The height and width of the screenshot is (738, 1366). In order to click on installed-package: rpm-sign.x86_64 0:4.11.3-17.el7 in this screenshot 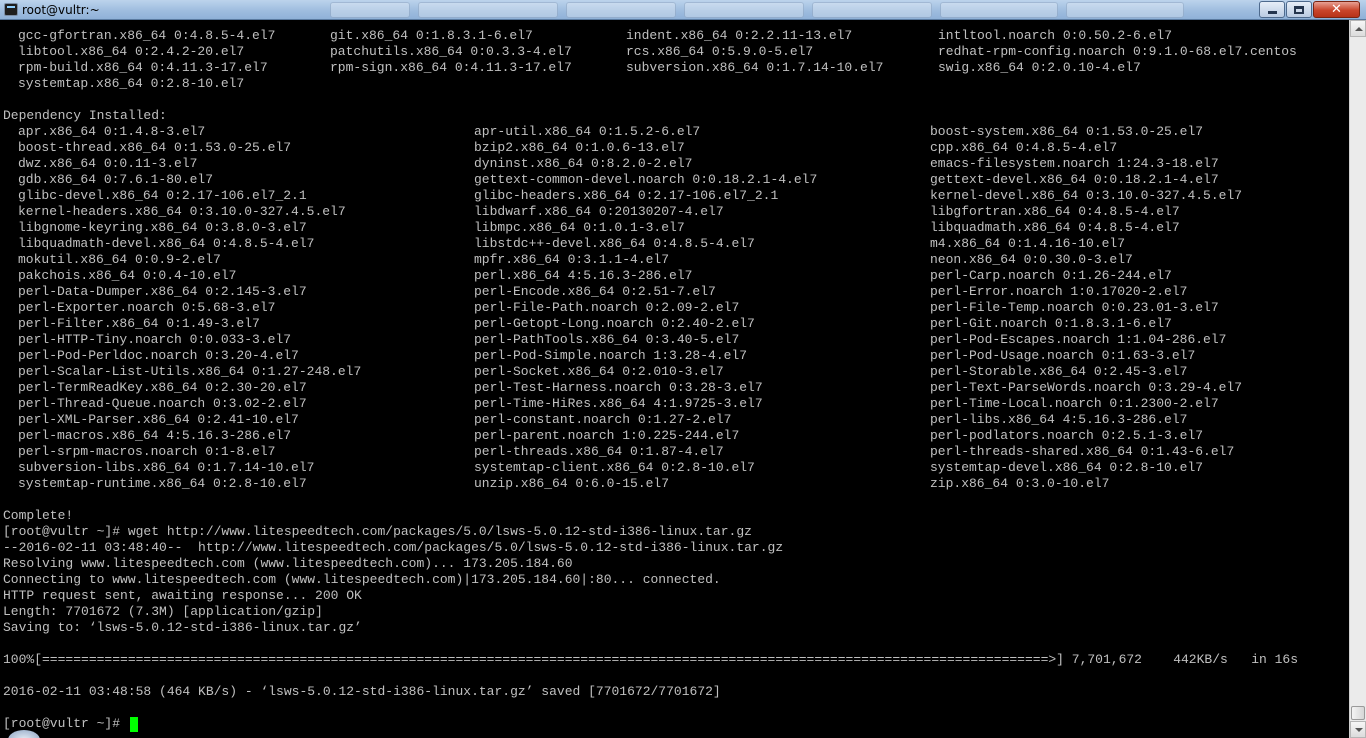, I will do `click(451, 67)`.